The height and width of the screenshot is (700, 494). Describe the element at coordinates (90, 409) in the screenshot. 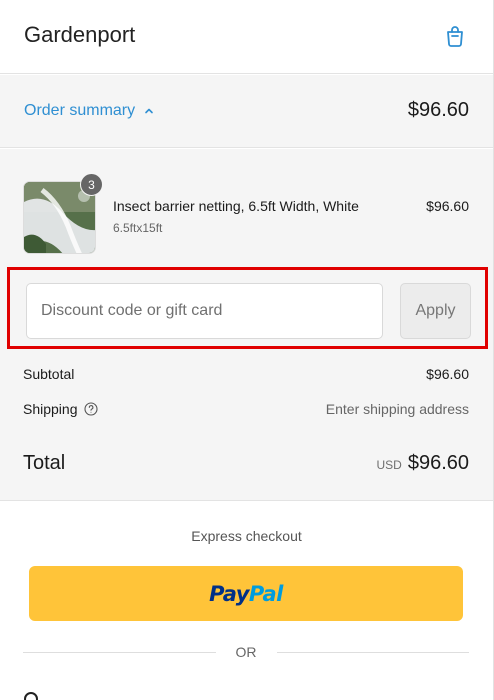

I see `help-circle-icon` at that location.